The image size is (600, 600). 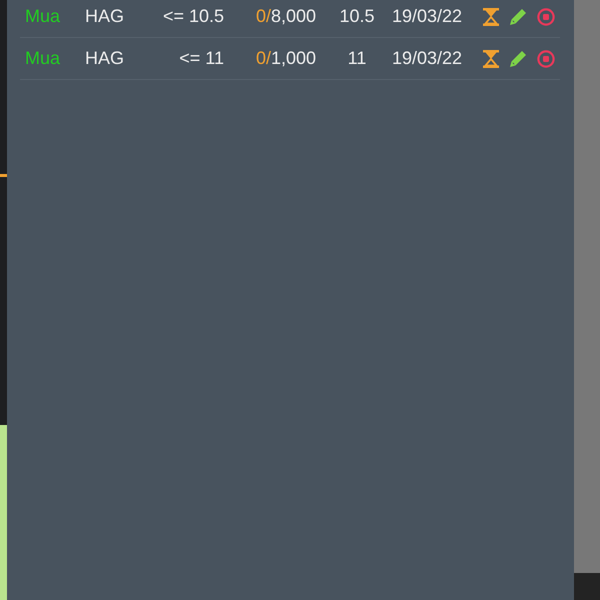 What do you see at coordinates (193, 16) in the screenshot?
I see `price-condition: <= 10.5` at bounding box center [193, 16].